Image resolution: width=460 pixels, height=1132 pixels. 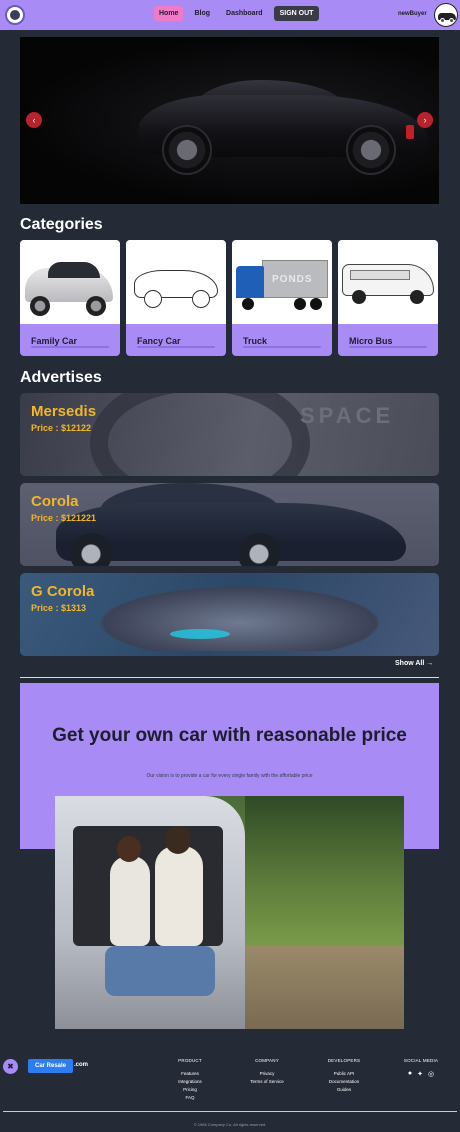 I want to click on hero-carousel: ‹ ›, so click(x=229, y=120).